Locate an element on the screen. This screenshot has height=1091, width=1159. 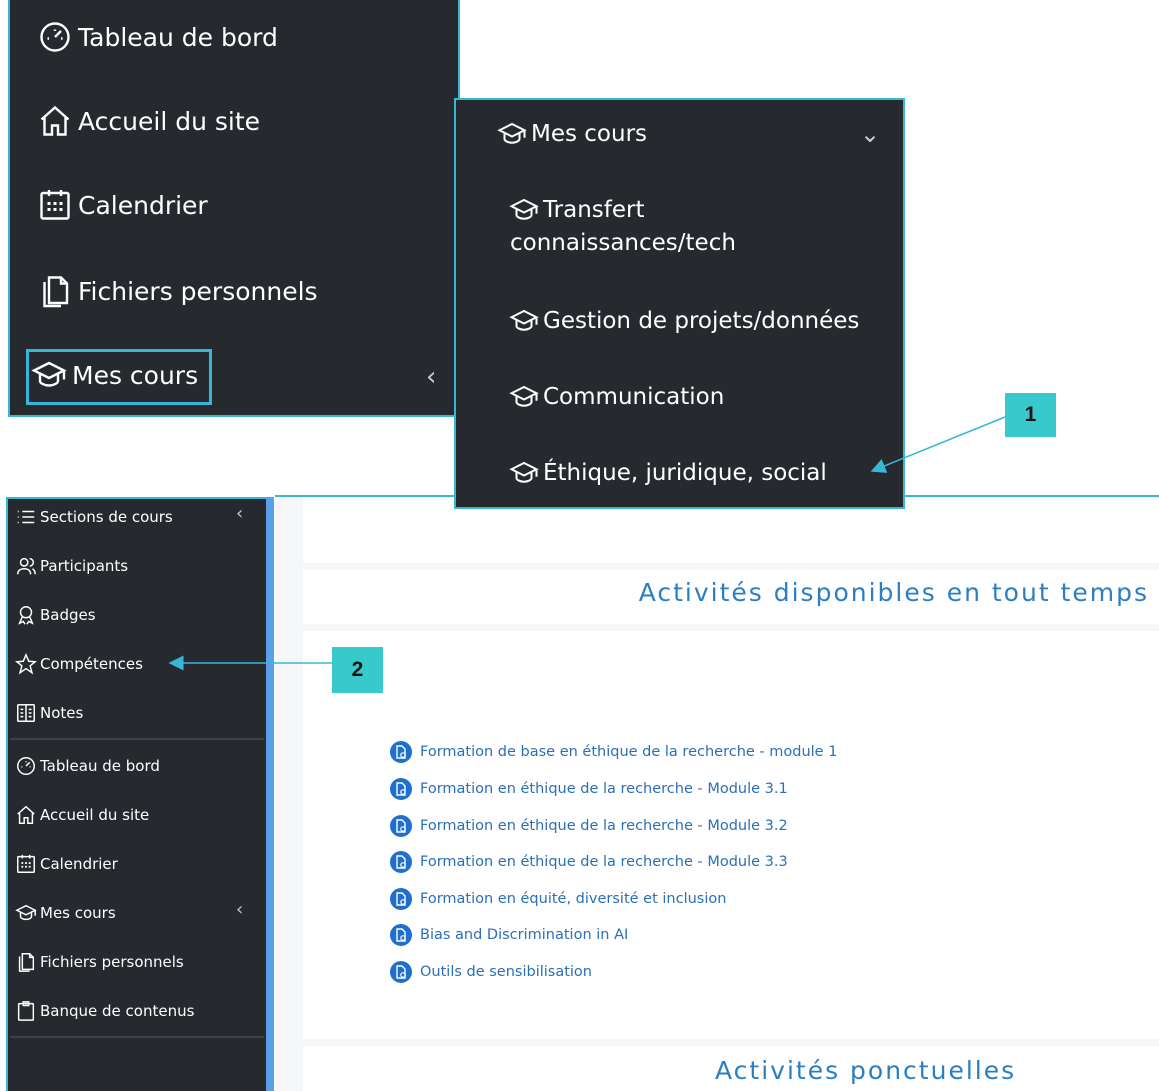
callout-badge-2: 2 is located at coordinates (357, 670).